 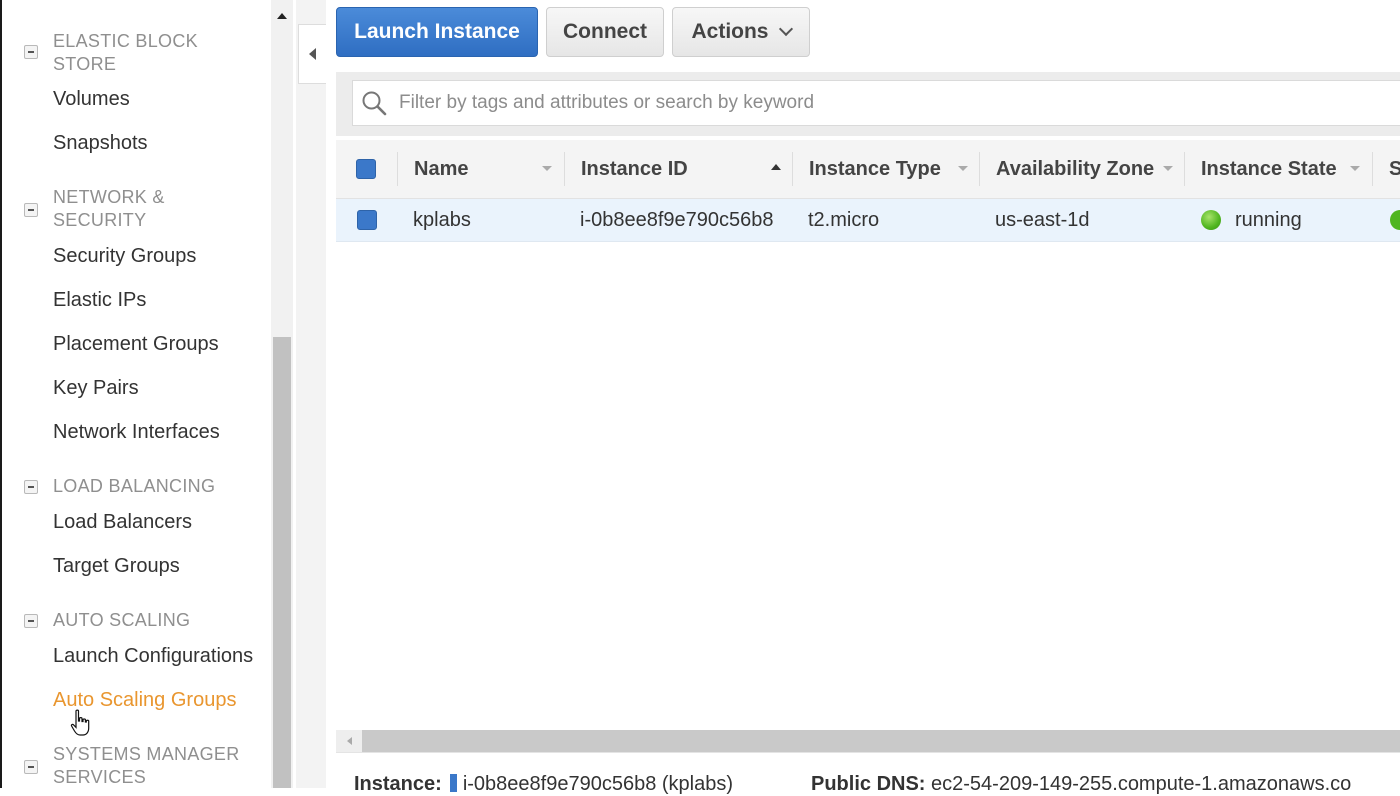 I want to click on sidebar-item-elastic-ips: Elastic IPs, so click(x=99, y=300).